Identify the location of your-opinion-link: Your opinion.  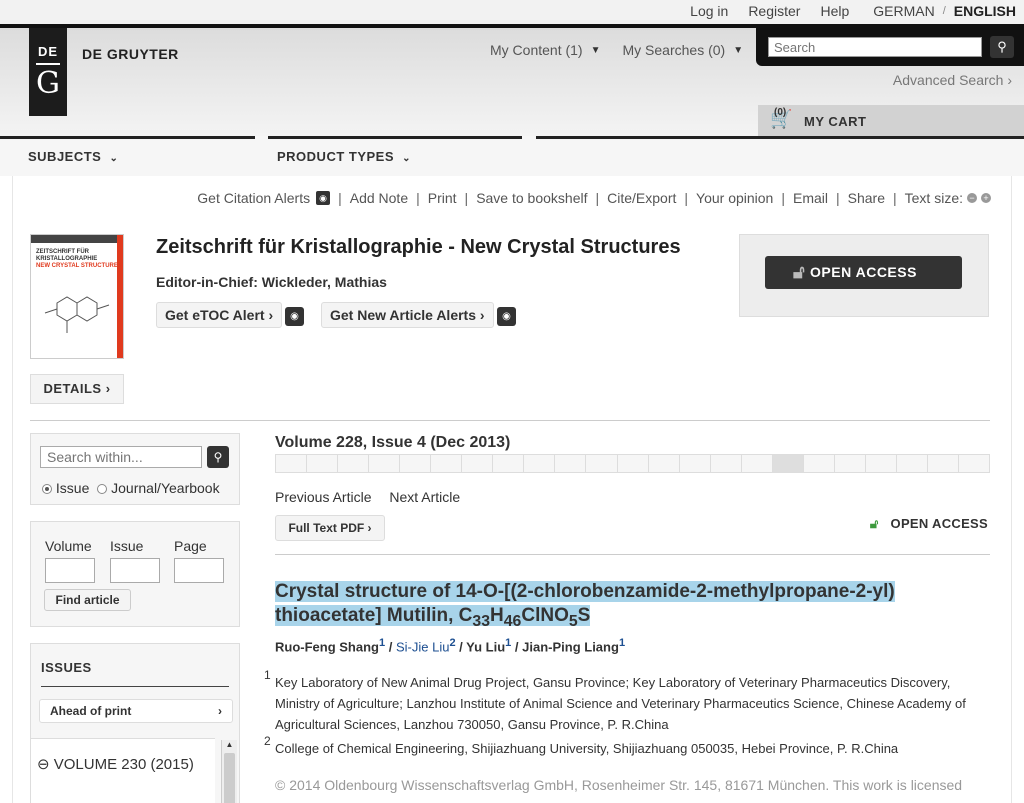
(734, 198).